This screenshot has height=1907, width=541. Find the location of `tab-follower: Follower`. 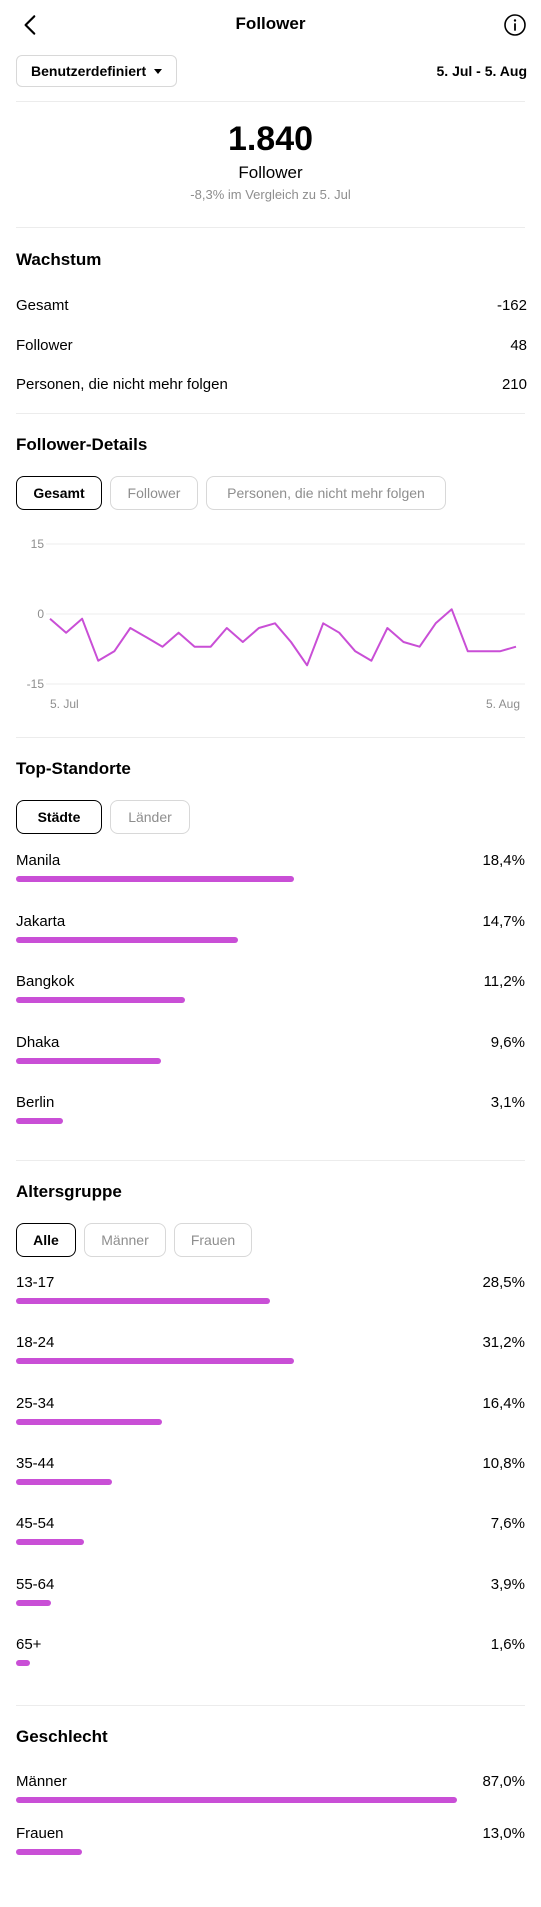

tab-follower: Follower is located at coordinates (154, 493).